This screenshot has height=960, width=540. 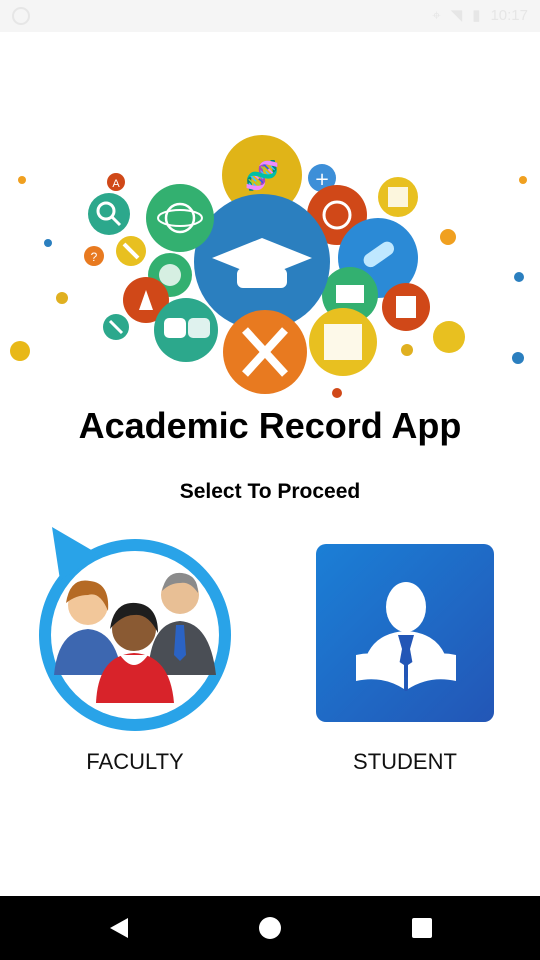 I want to click on back-icon, so click(x=120, y=928).